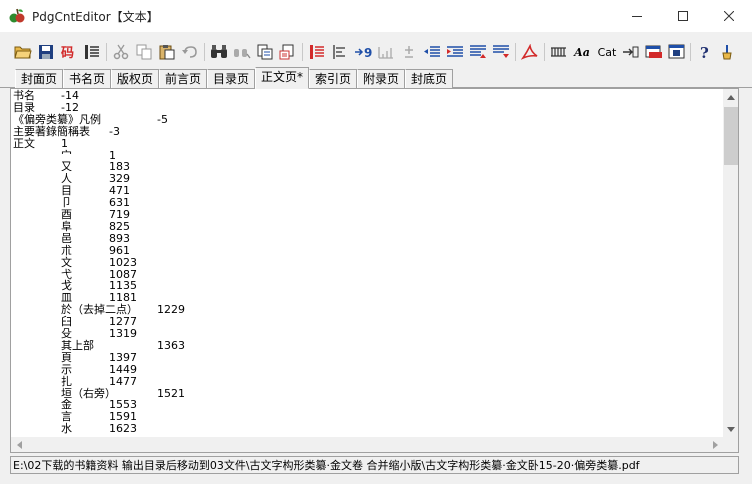 The height and width of the screenshot is (484, 752). Describe the element at coordinates (381, 78) in the screenshot. I see `tab-appendix: 附录页` at that location.